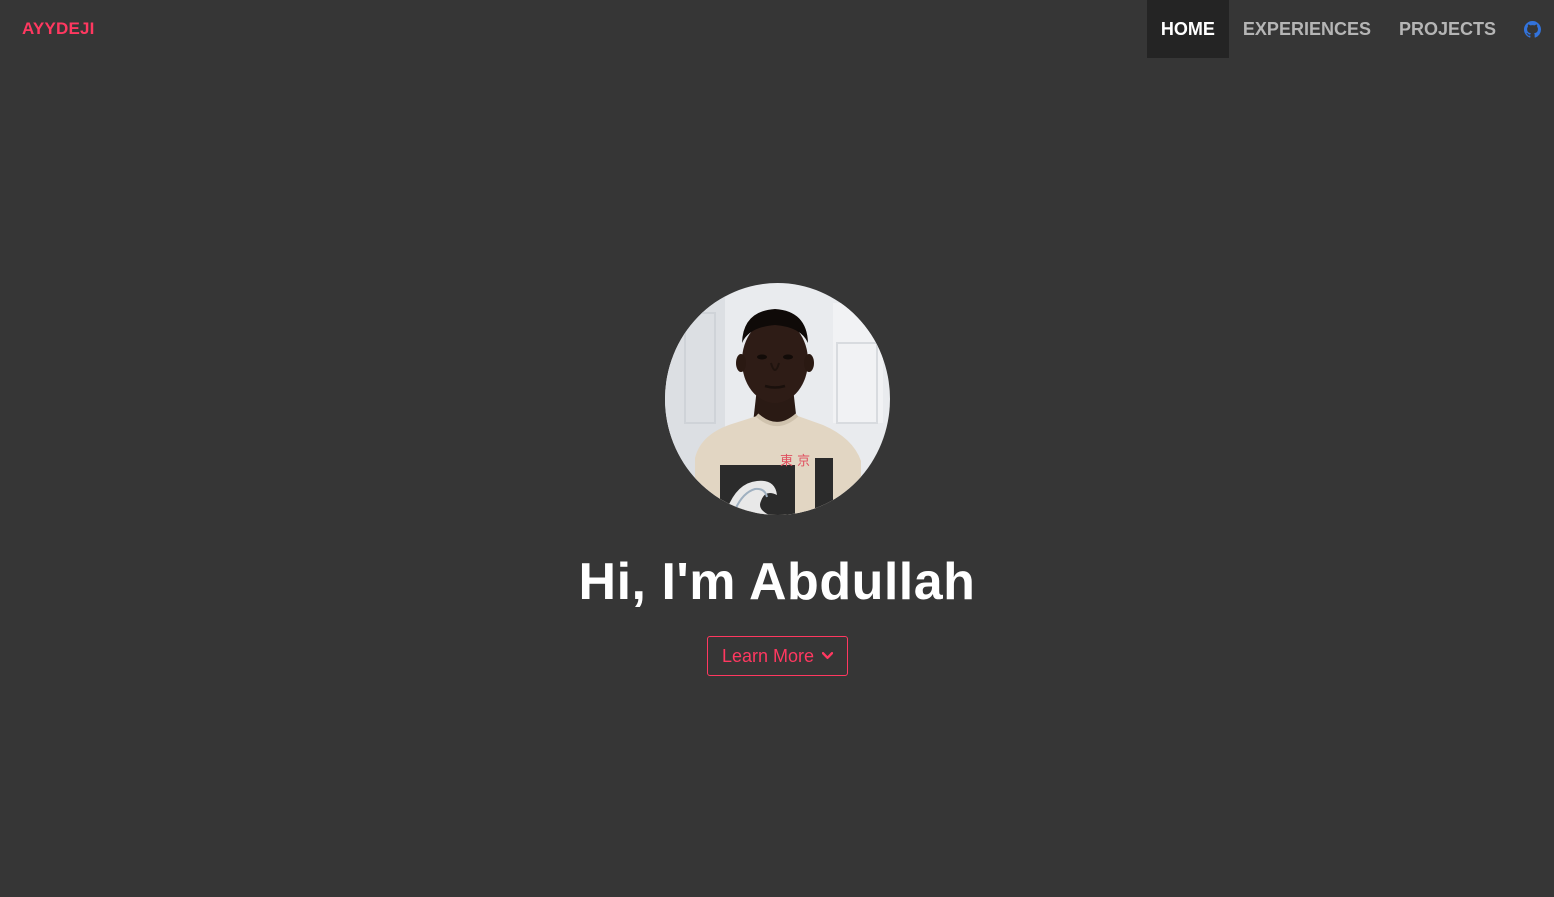 This screenshot has width=1554, height=897. I want to click on nav-item-experiences: EXPERIENCES, so click(1307, 29).